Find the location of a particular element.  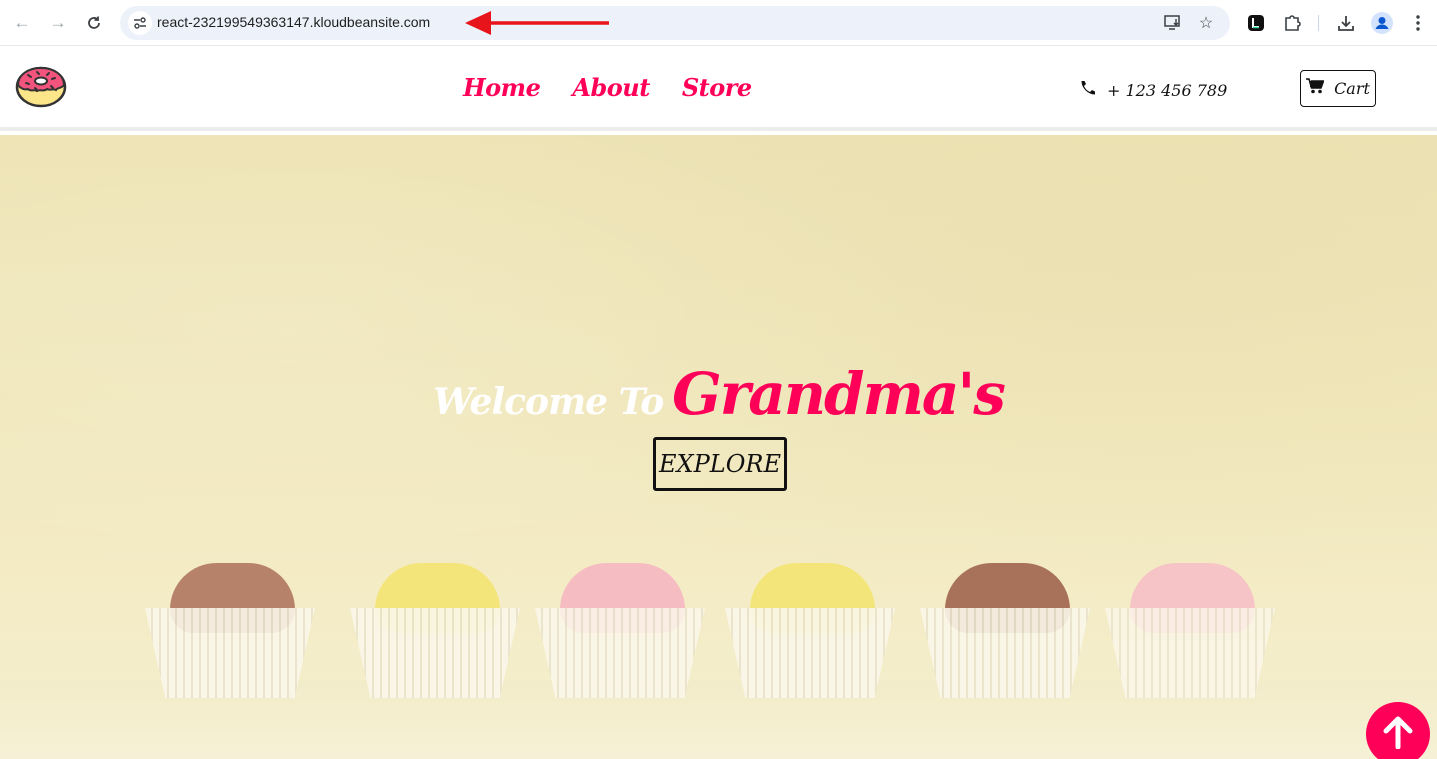

toolbar-separator is located at coordinates (1318, 23).